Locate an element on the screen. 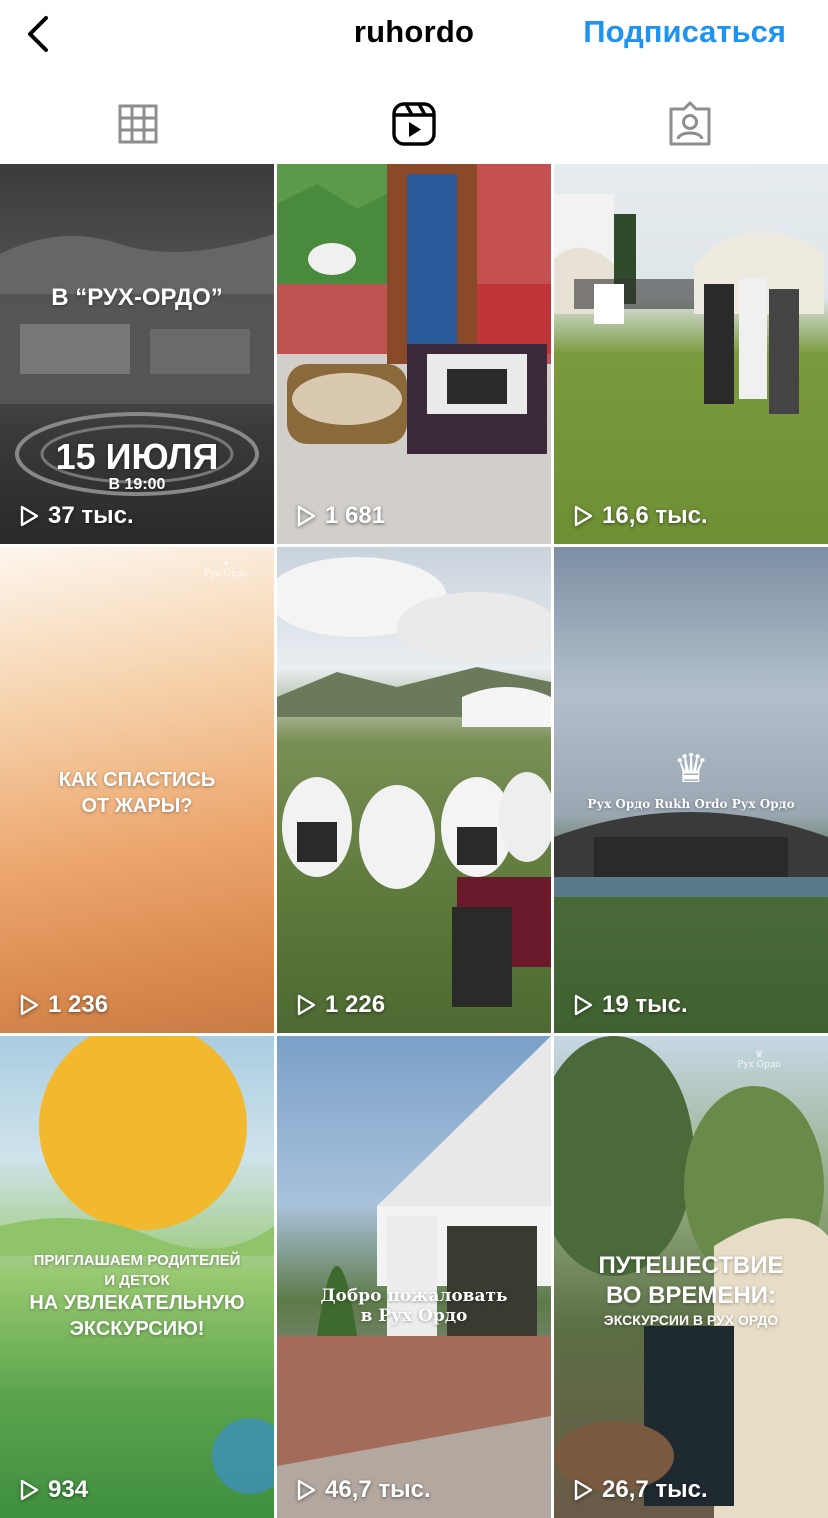 The image size is (828, 1518). back-button is located at coordinates (38, 34).